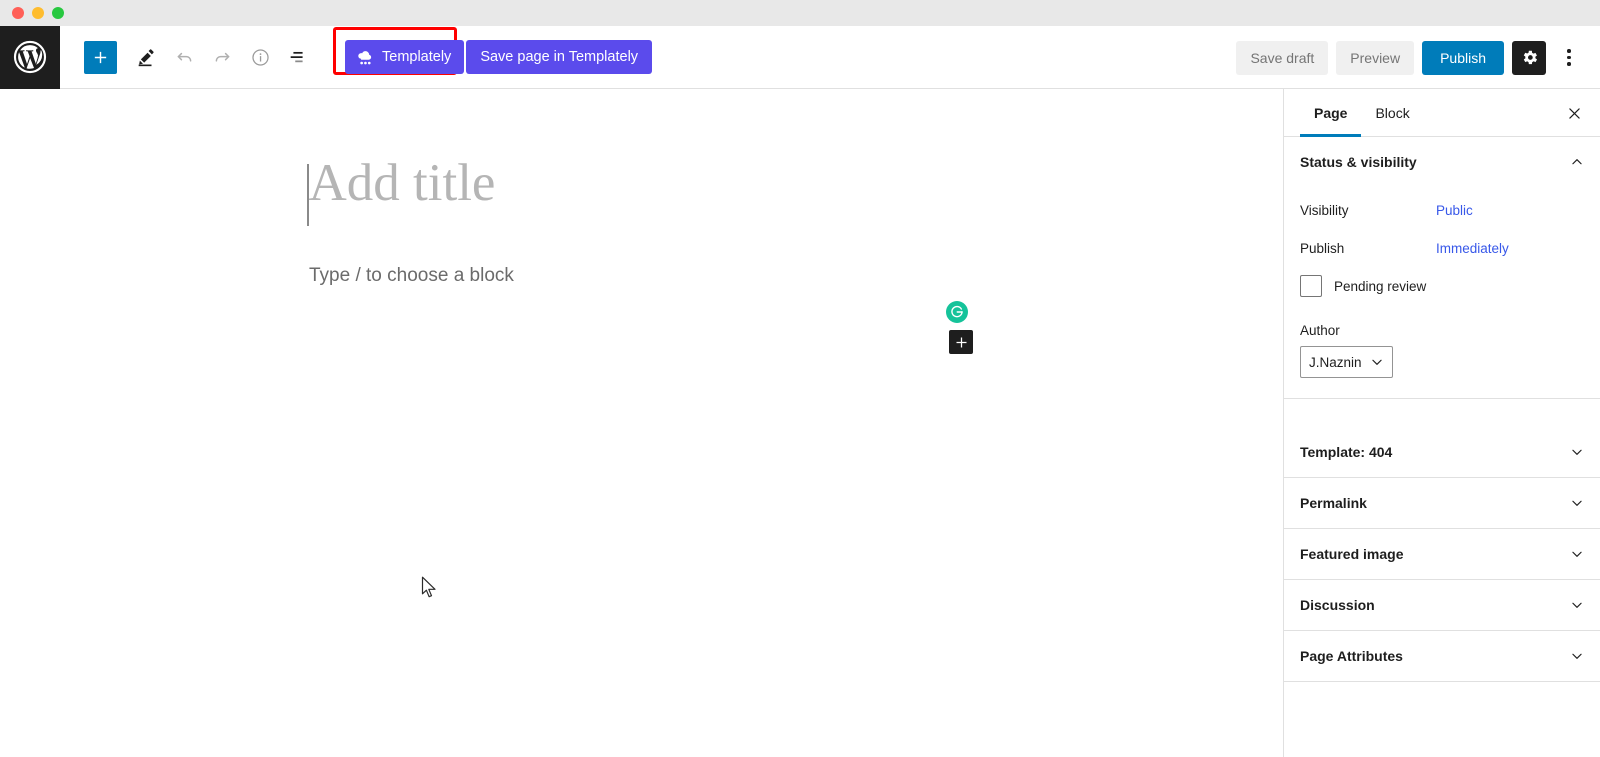 The height and width of the screenshot is (757, 1600). What do you see at coordinates (1577, 162) in the screenshot?
I see `chevron-up-icon` at bounding box center [1577, 162].